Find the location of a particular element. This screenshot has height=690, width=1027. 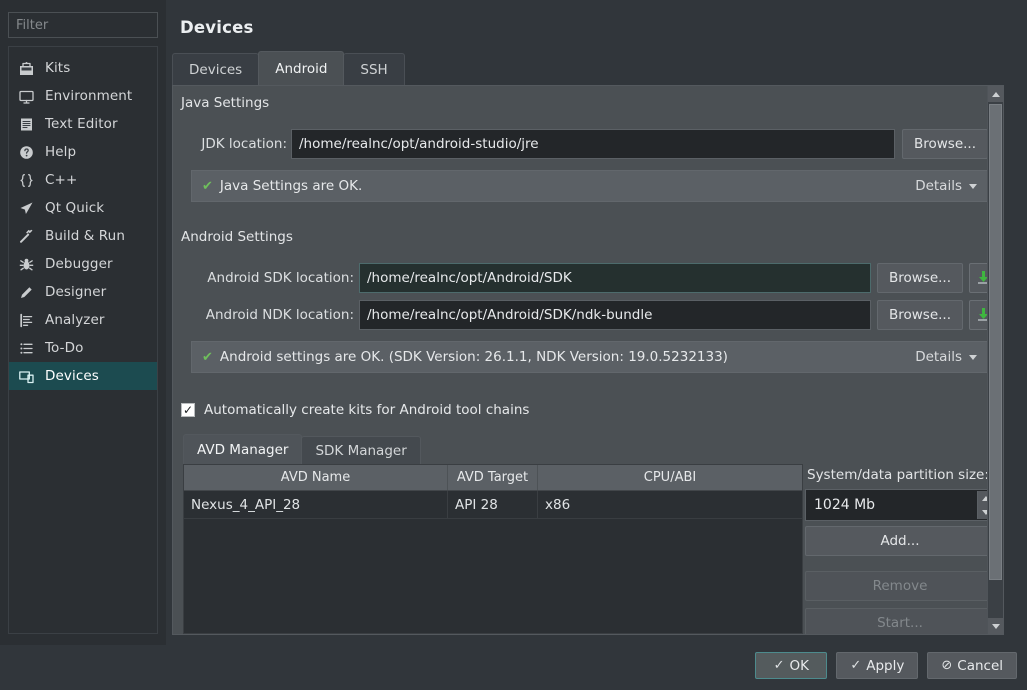

devices-icon is located at coordinates (26, 376).